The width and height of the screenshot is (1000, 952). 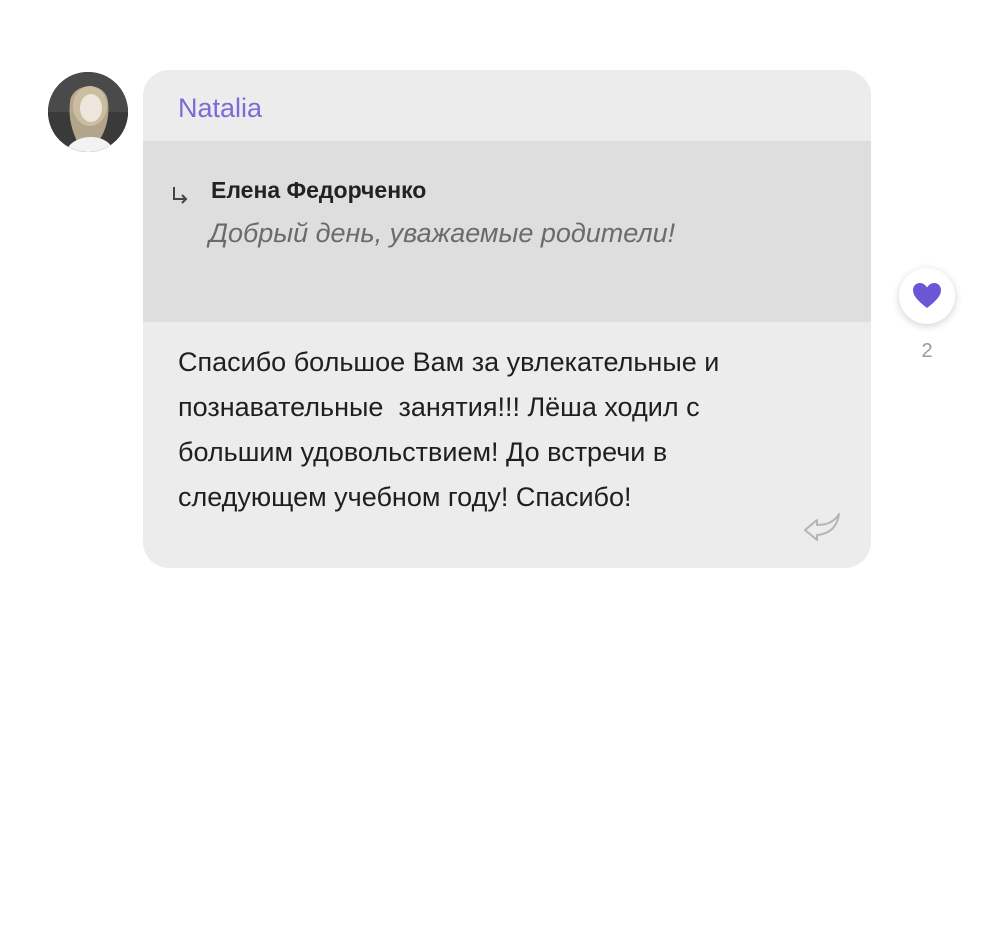 I want to click on avatar, so click(x=88, y=112).